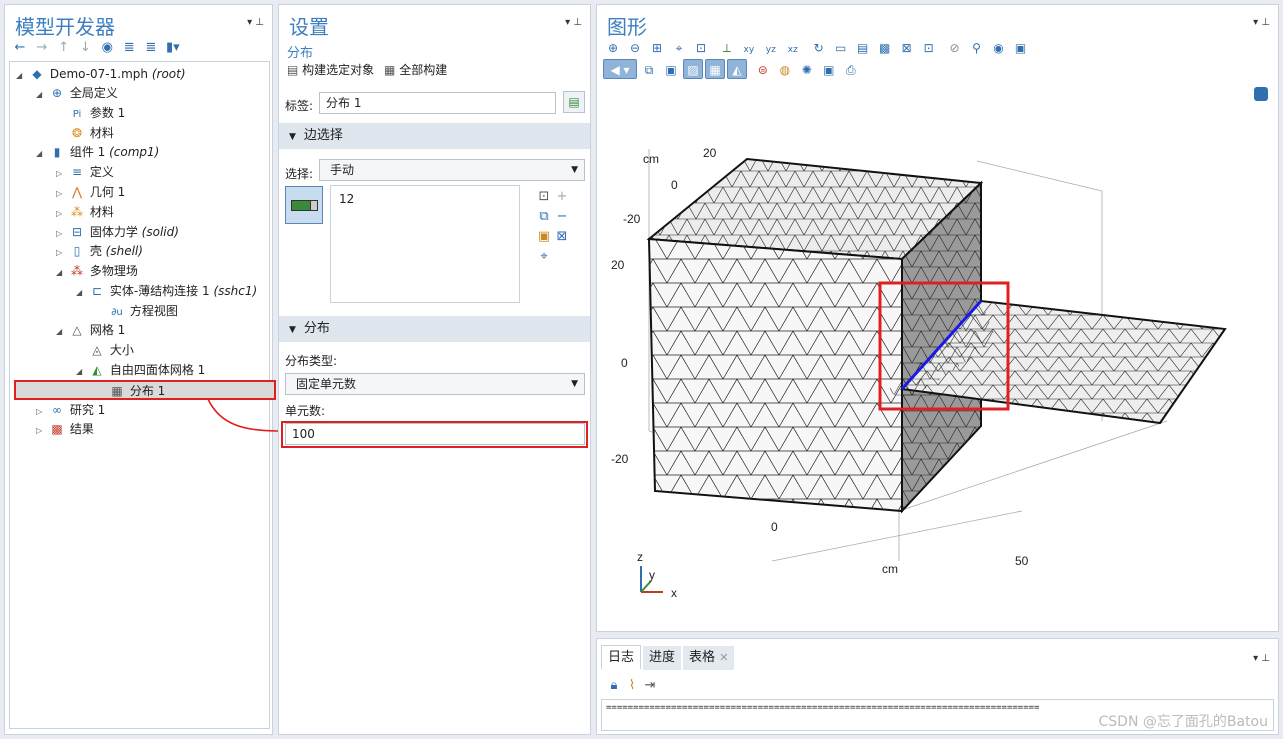 The image size is (1283, 739). Describe the element at coordinates (674, 185) in the screenshot. I see `tick-y-0: 0` at that location.